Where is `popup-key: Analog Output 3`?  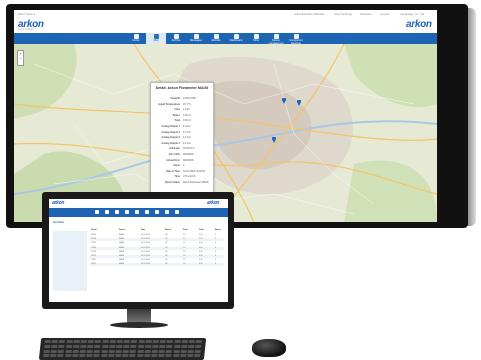
popup-key: Analog Output 3 is located at coordinates (170, 138).